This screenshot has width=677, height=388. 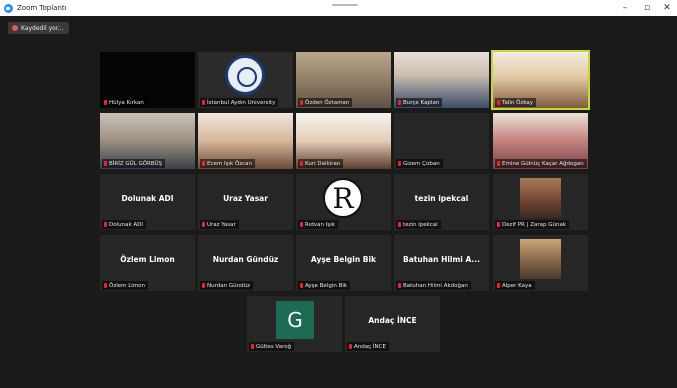 I want to click on participant-label: Gizem Çoban, so click(x=419, y=163).